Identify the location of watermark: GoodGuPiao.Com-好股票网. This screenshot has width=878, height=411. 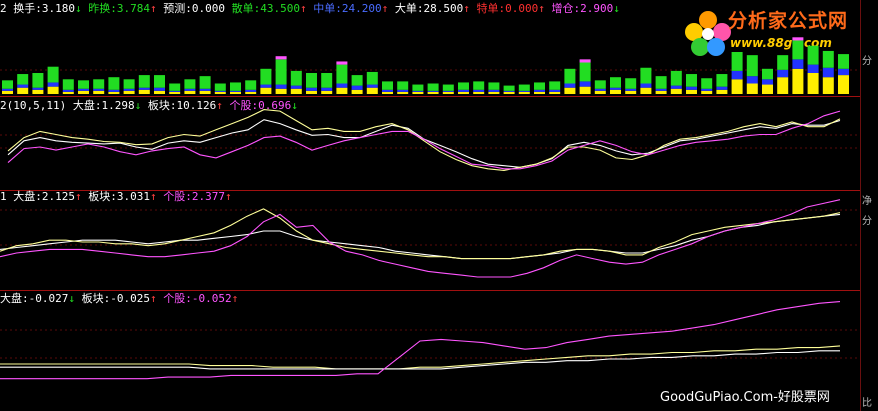
(745, 397).